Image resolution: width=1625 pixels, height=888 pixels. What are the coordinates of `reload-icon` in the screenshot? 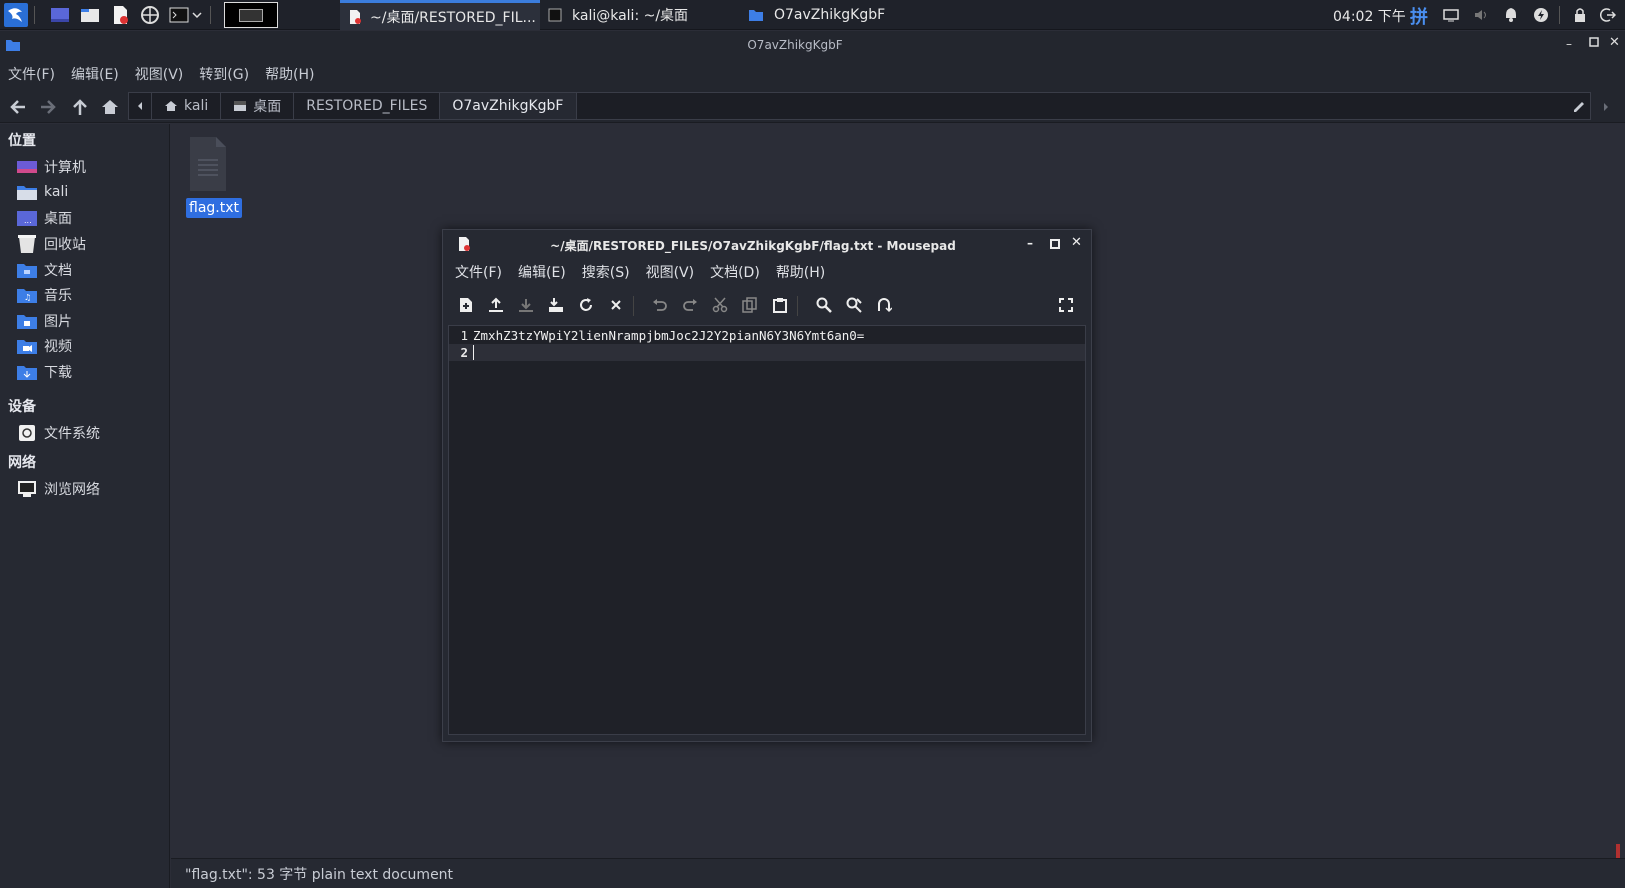 It's located at (586, 304).